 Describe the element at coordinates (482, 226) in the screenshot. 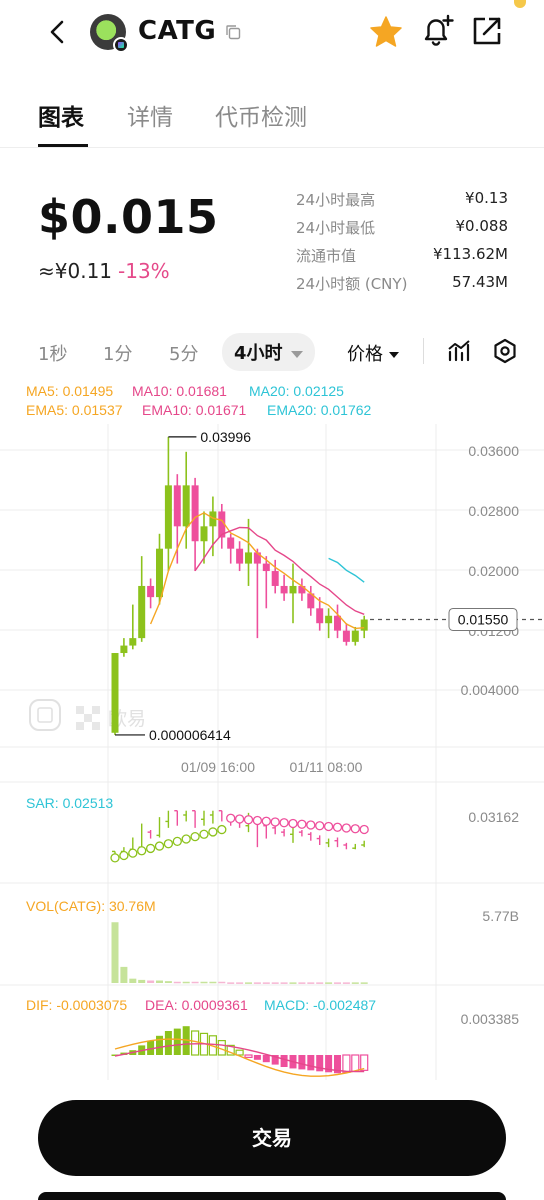

I see `stat-value: ¥0.088` at that location.